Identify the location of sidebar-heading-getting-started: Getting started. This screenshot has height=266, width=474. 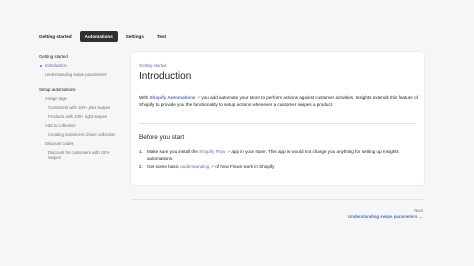
(53, 56).